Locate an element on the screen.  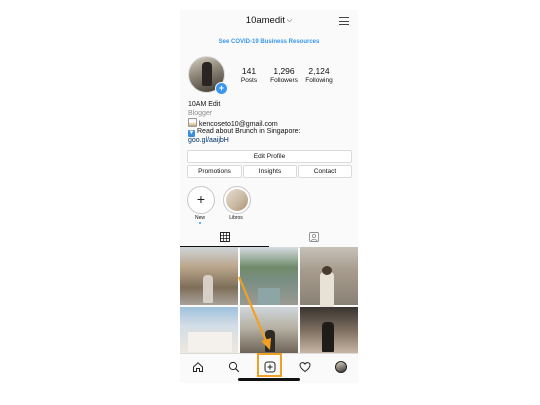
posts-stat: 141 Posts is located at coordinates (249, 75).